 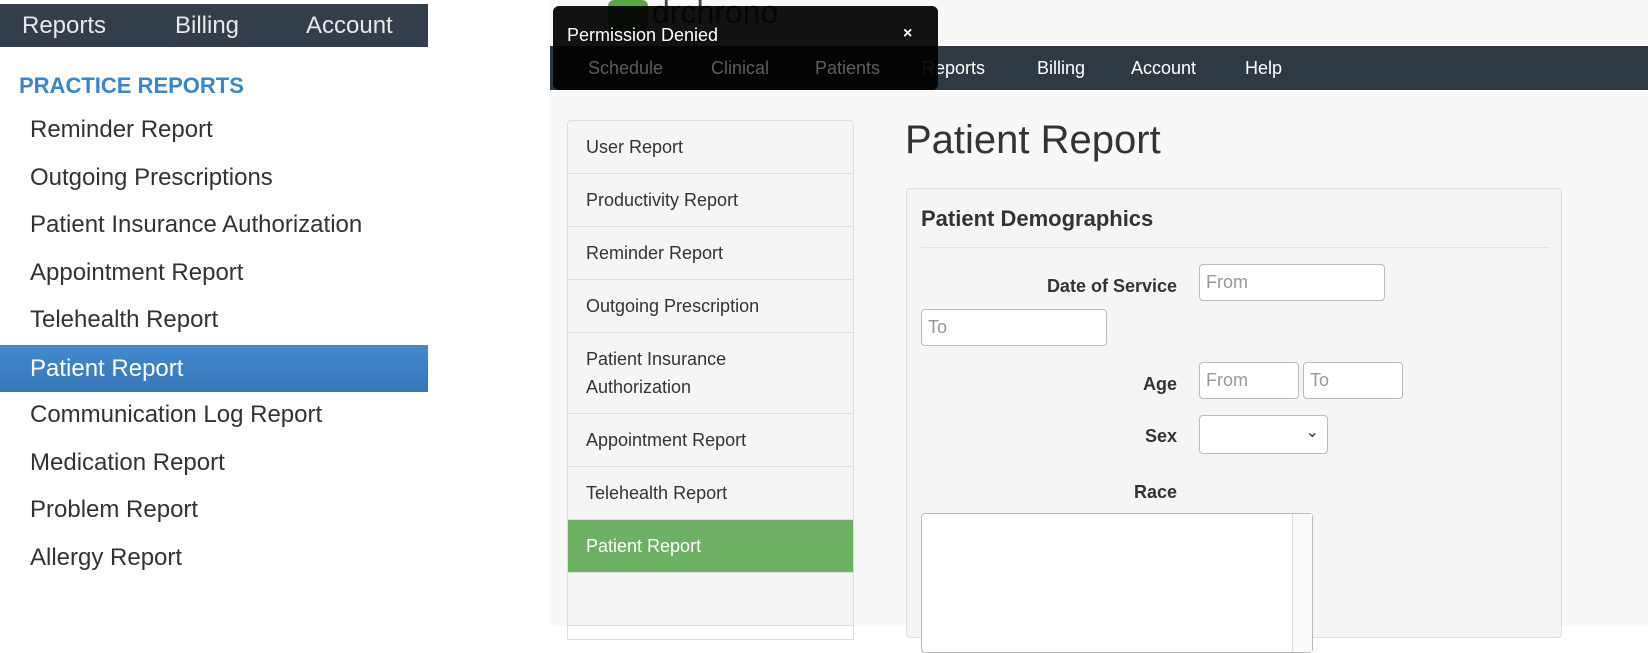 What do you see at coordinates (1292, 282) in the screenshot?
I see `date-from-input` at bounding box center [1292, 282].